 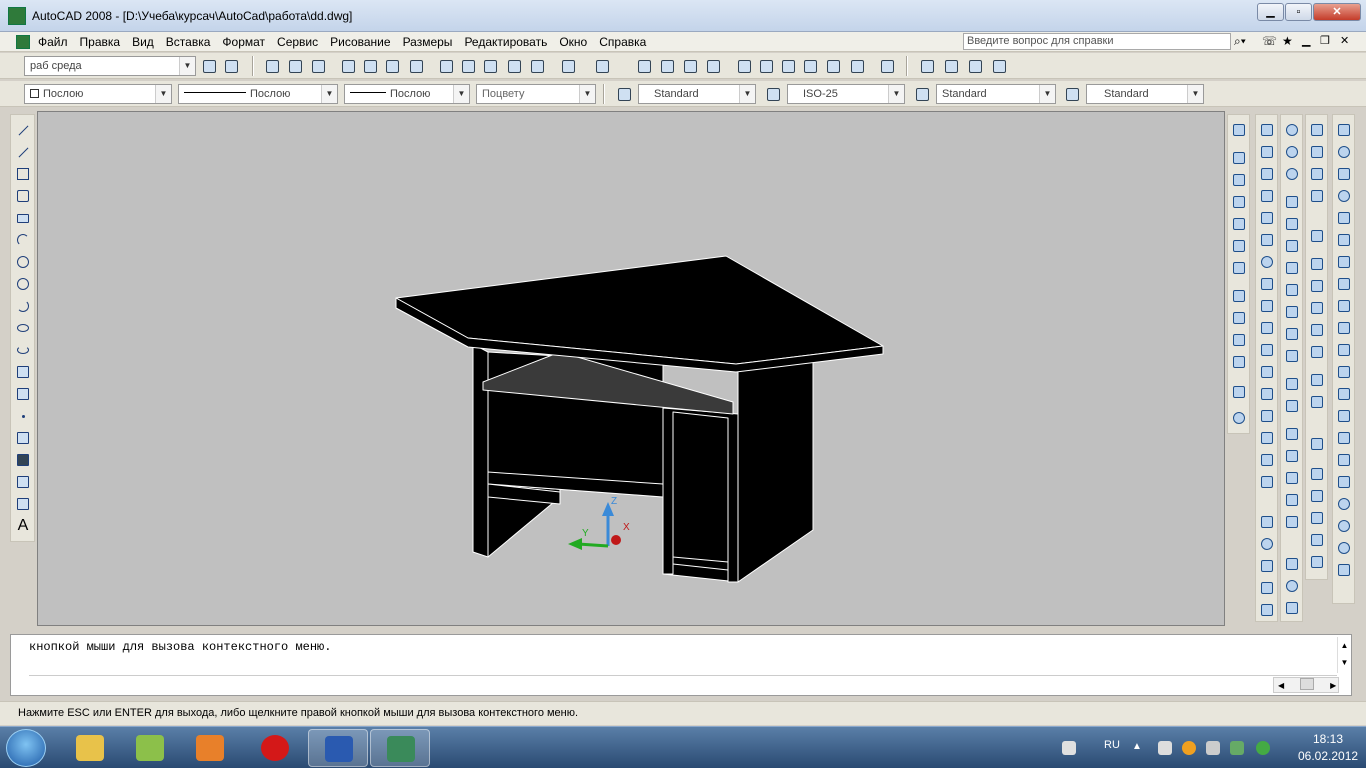 I want to click on menu-tools: Сервис, so click(x=297, y=42).